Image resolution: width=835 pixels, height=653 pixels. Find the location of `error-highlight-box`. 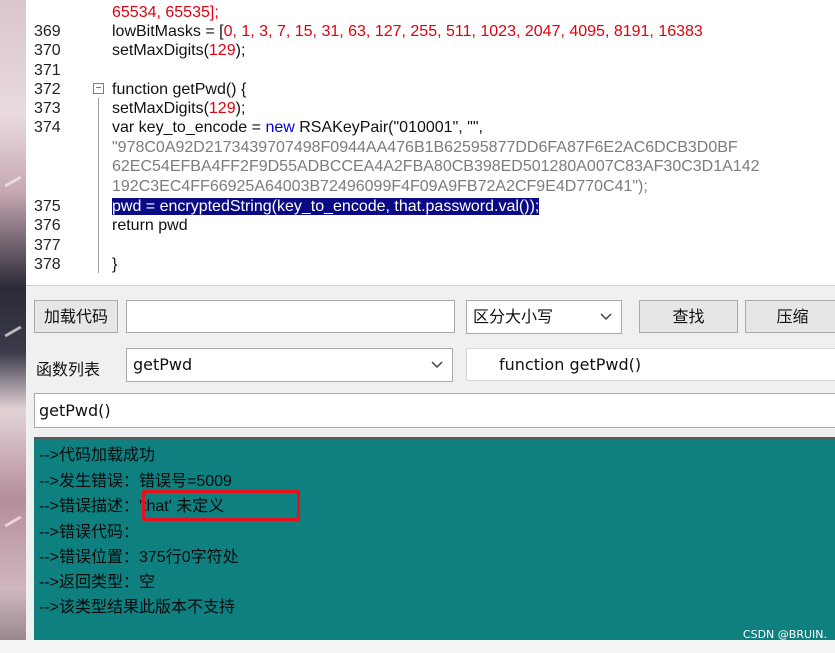

error-highlight-box is located at coordinates (221, 505).